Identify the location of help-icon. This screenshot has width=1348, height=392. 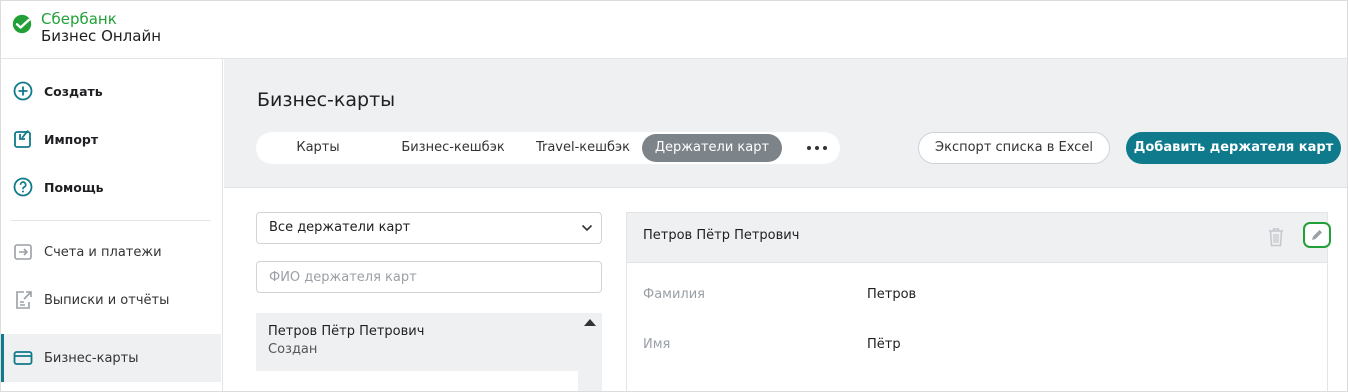
(23, 187).